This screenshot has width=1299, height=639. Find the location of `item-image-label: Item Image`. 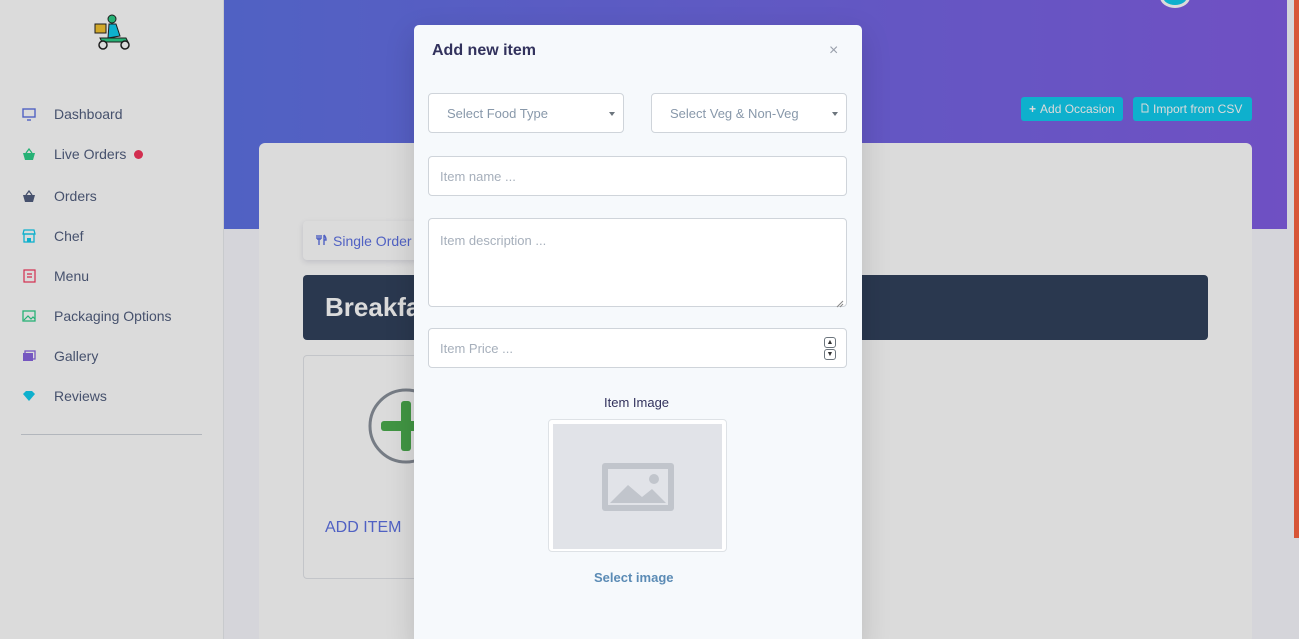

item-image-label: Item Image is located at coordinates (637, 402).